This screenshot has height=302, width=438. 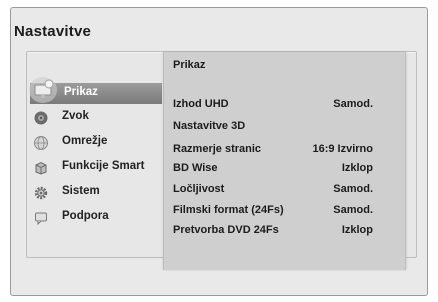 I want to click on menu-item-zvok: Zvok, so click(x=98, y=118).